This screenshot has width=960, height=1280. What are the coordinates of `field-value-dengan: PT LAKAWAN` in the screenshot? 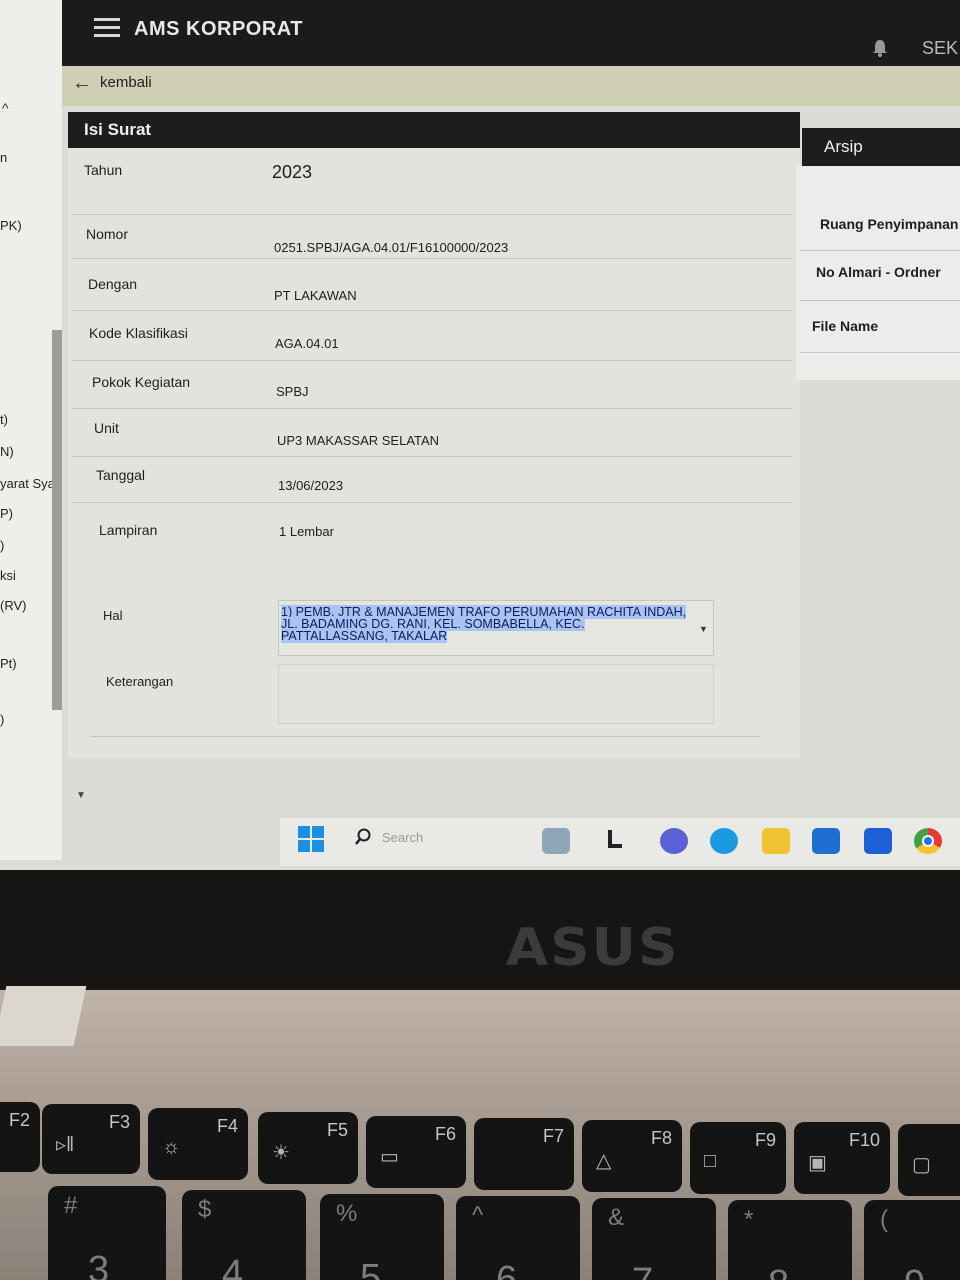 It's located at (315, 295).